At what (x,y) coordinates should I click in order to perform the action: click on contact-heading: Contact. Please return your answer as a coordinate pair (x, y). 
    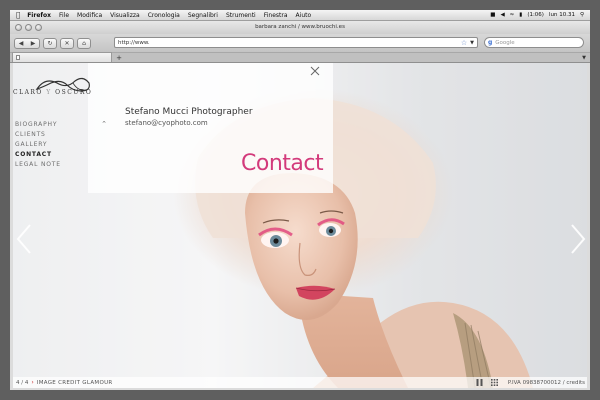
    Looking at the image, I should click on (282, 163).